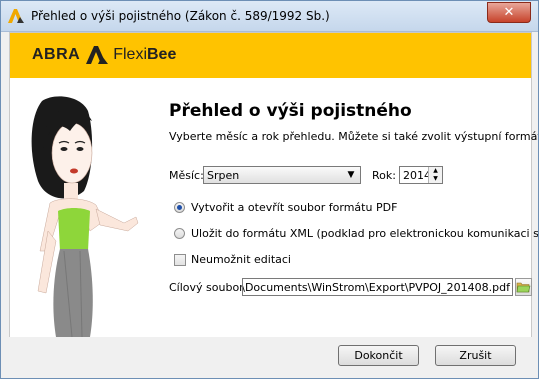 This screenshot has height=379, width=539. What do you see at coordinates (162, 54) in the screenshot?
I see `logo-bee-text: Bee` at bounding box center [162, 54].